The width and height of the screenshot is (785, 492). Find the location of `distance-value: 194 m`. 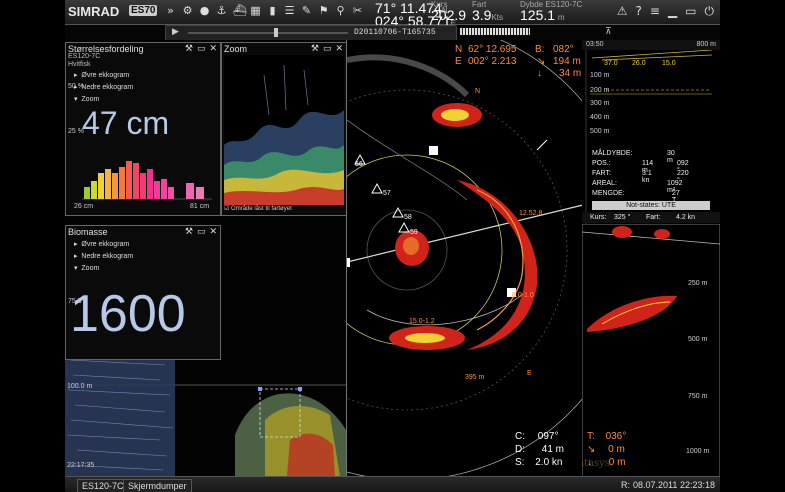

distance-value: 194 m is located at coordinates (567, 61).